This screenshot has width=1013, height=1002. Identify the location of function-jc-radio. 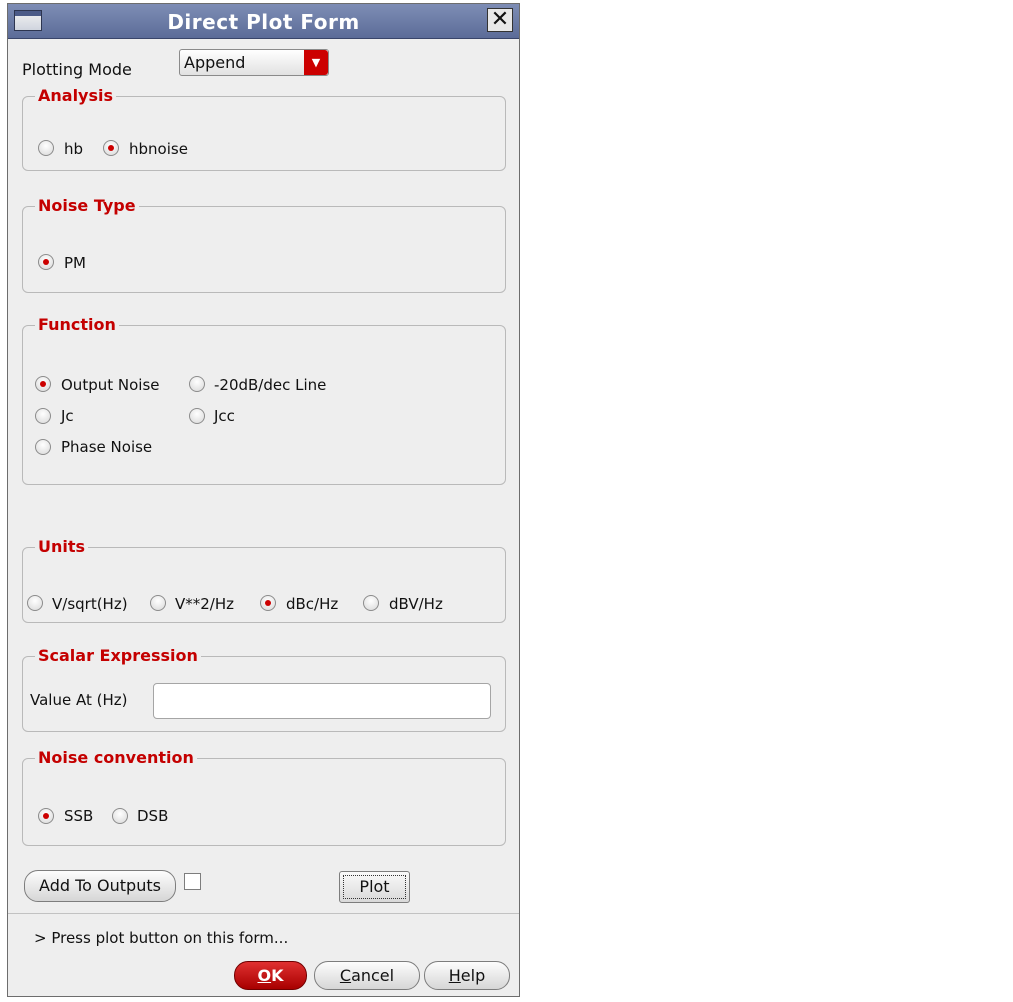
(43, 416).